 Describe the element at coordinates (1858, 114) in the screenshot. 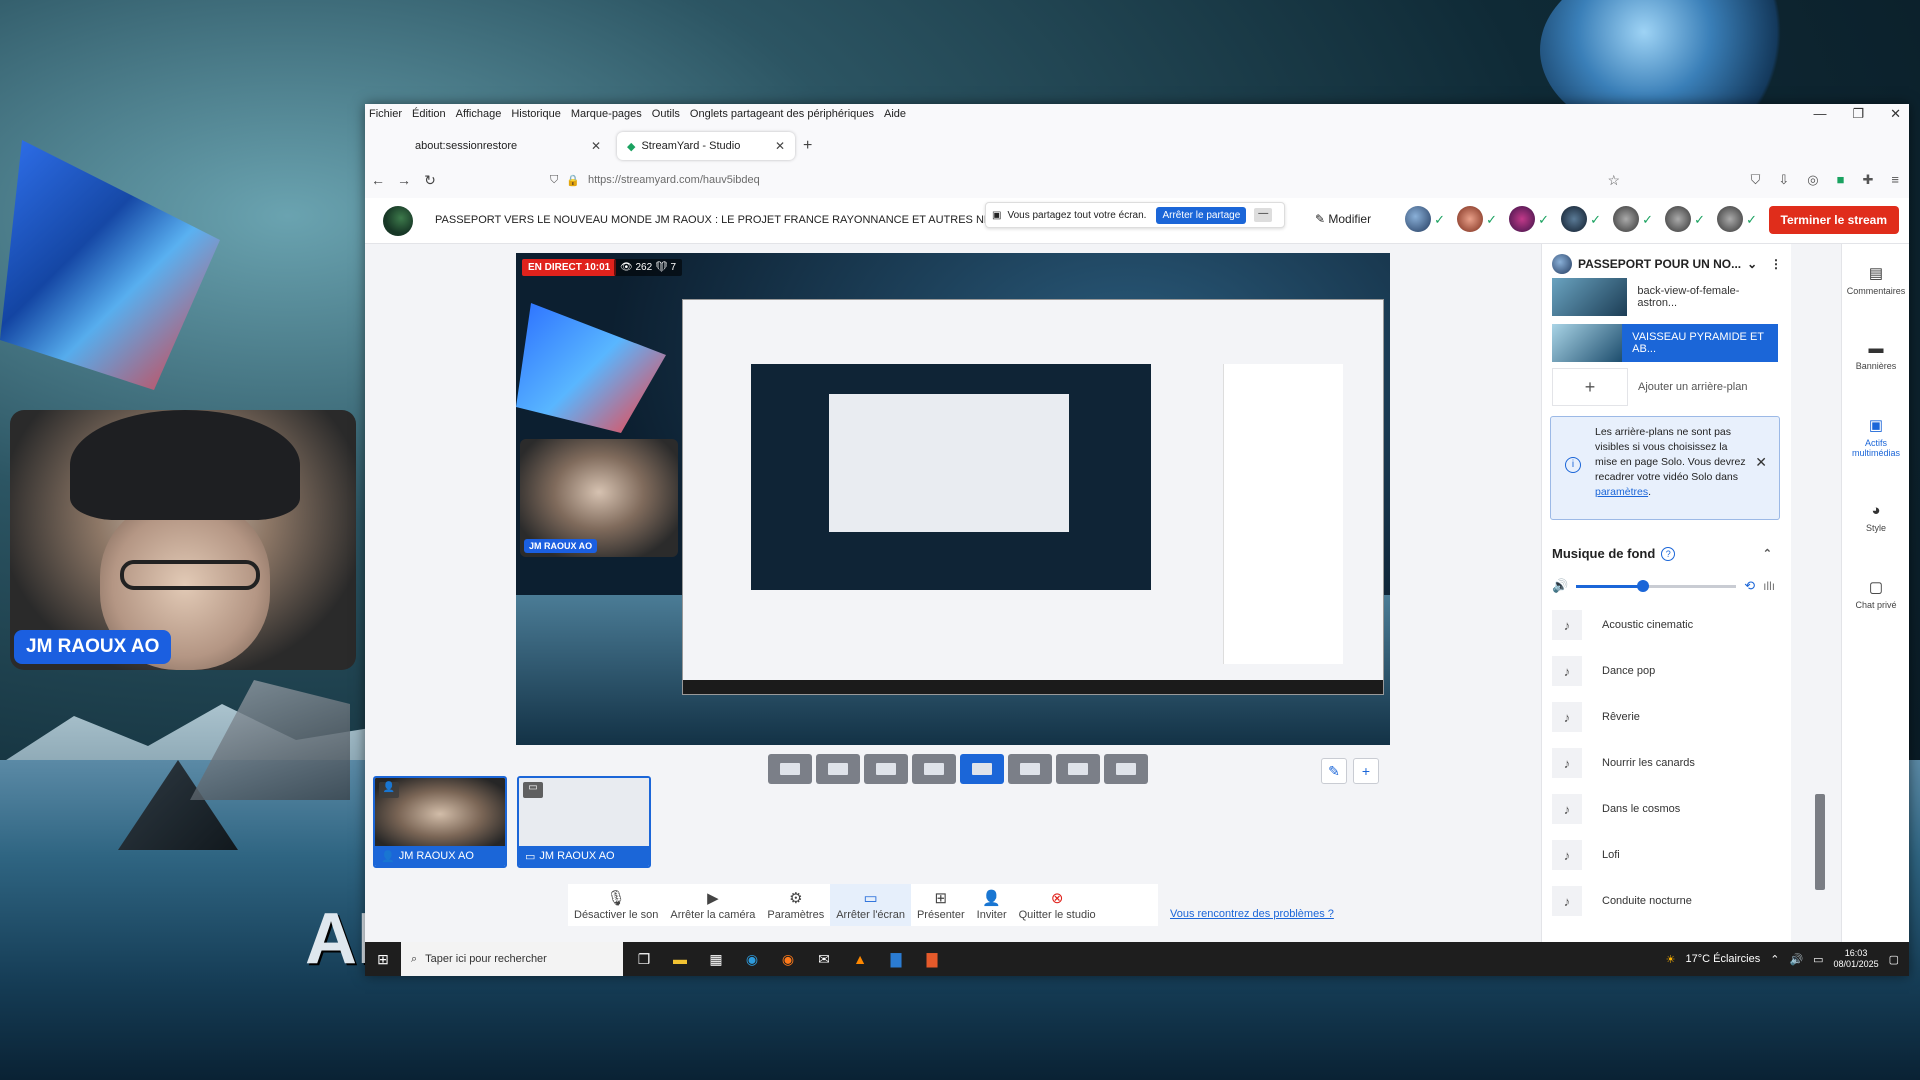

I see `restore-icon: ❐` at that location.